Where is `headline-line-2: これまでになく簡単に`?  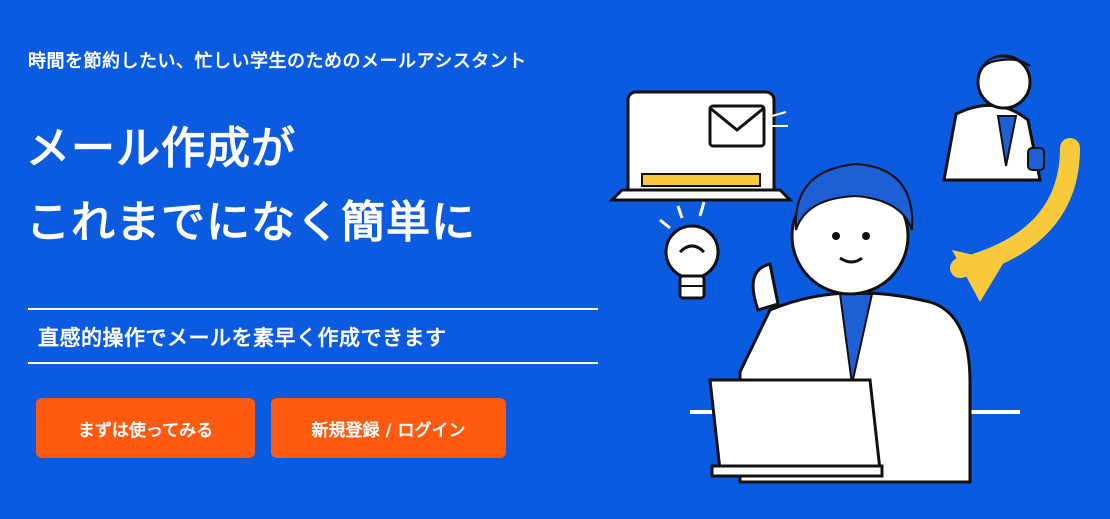 headline-line-2: これまでになく簡単に is located at coordinates (251, 222).